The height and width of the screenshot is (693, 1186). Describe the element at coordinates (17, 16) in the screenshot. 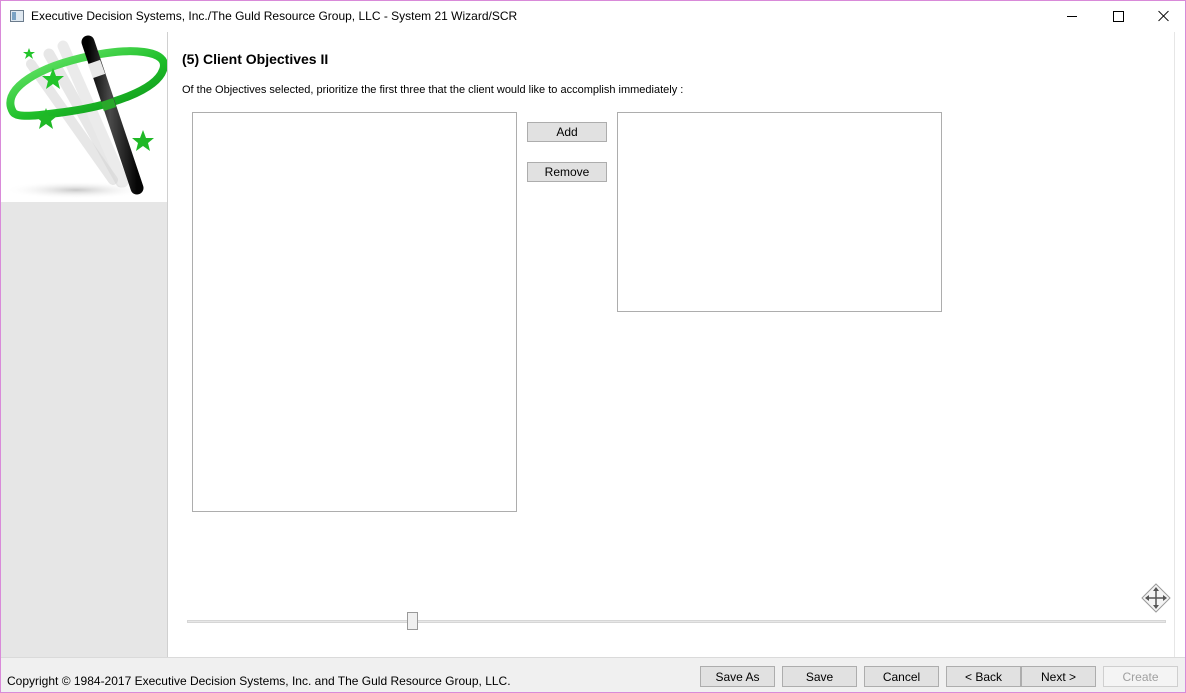

I see `app-window-icon` at that location.